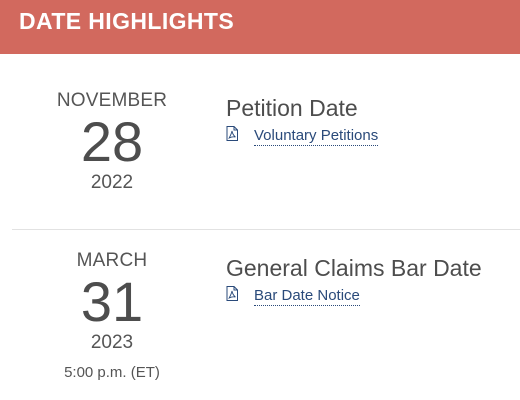  I want to click on date-year: 2023, so click(112, 342).